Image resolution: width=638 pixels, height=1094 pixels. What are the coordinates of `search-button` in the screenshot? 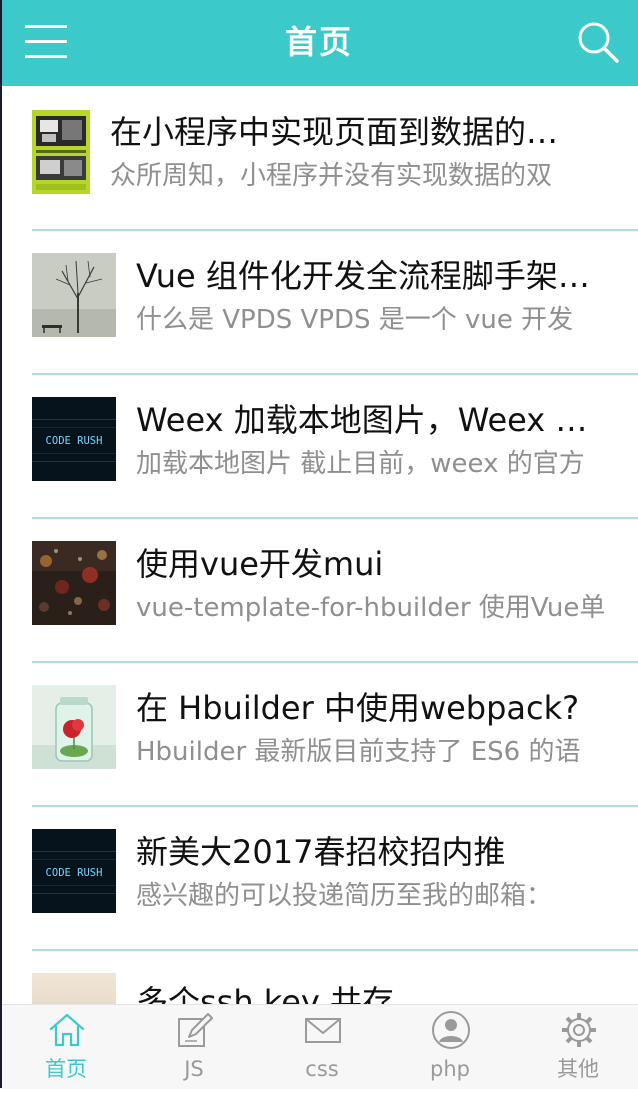 It's located at (598, 42).